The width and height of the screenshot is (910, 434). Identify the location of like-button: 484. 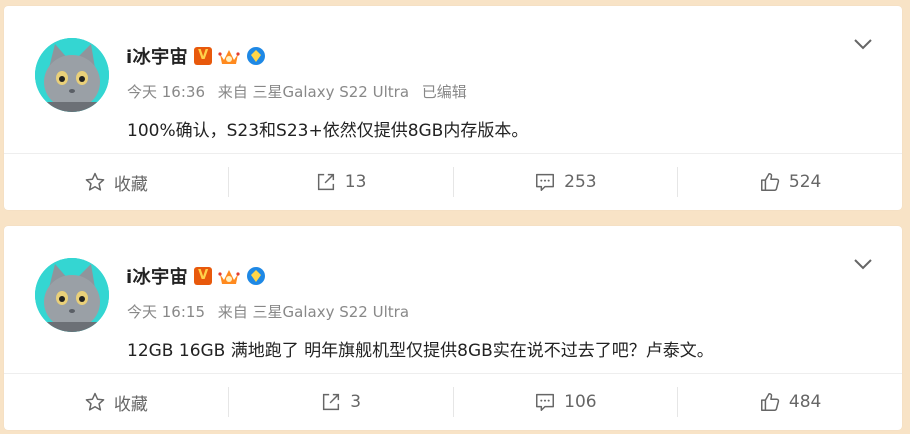
(789, 402).